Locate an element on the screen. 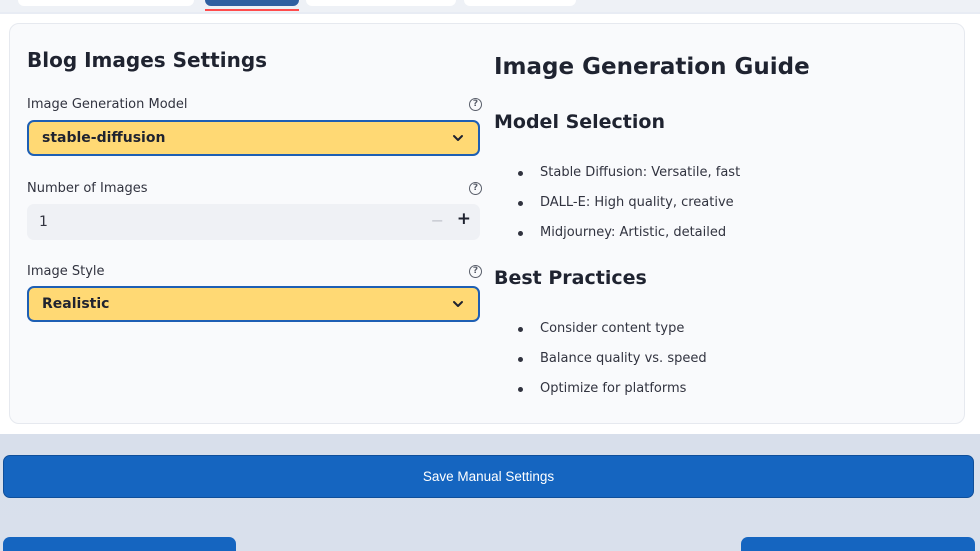 This screenshot has width=980, height=551. model-label: Image Generation Model is located at coordinates (107, 104).